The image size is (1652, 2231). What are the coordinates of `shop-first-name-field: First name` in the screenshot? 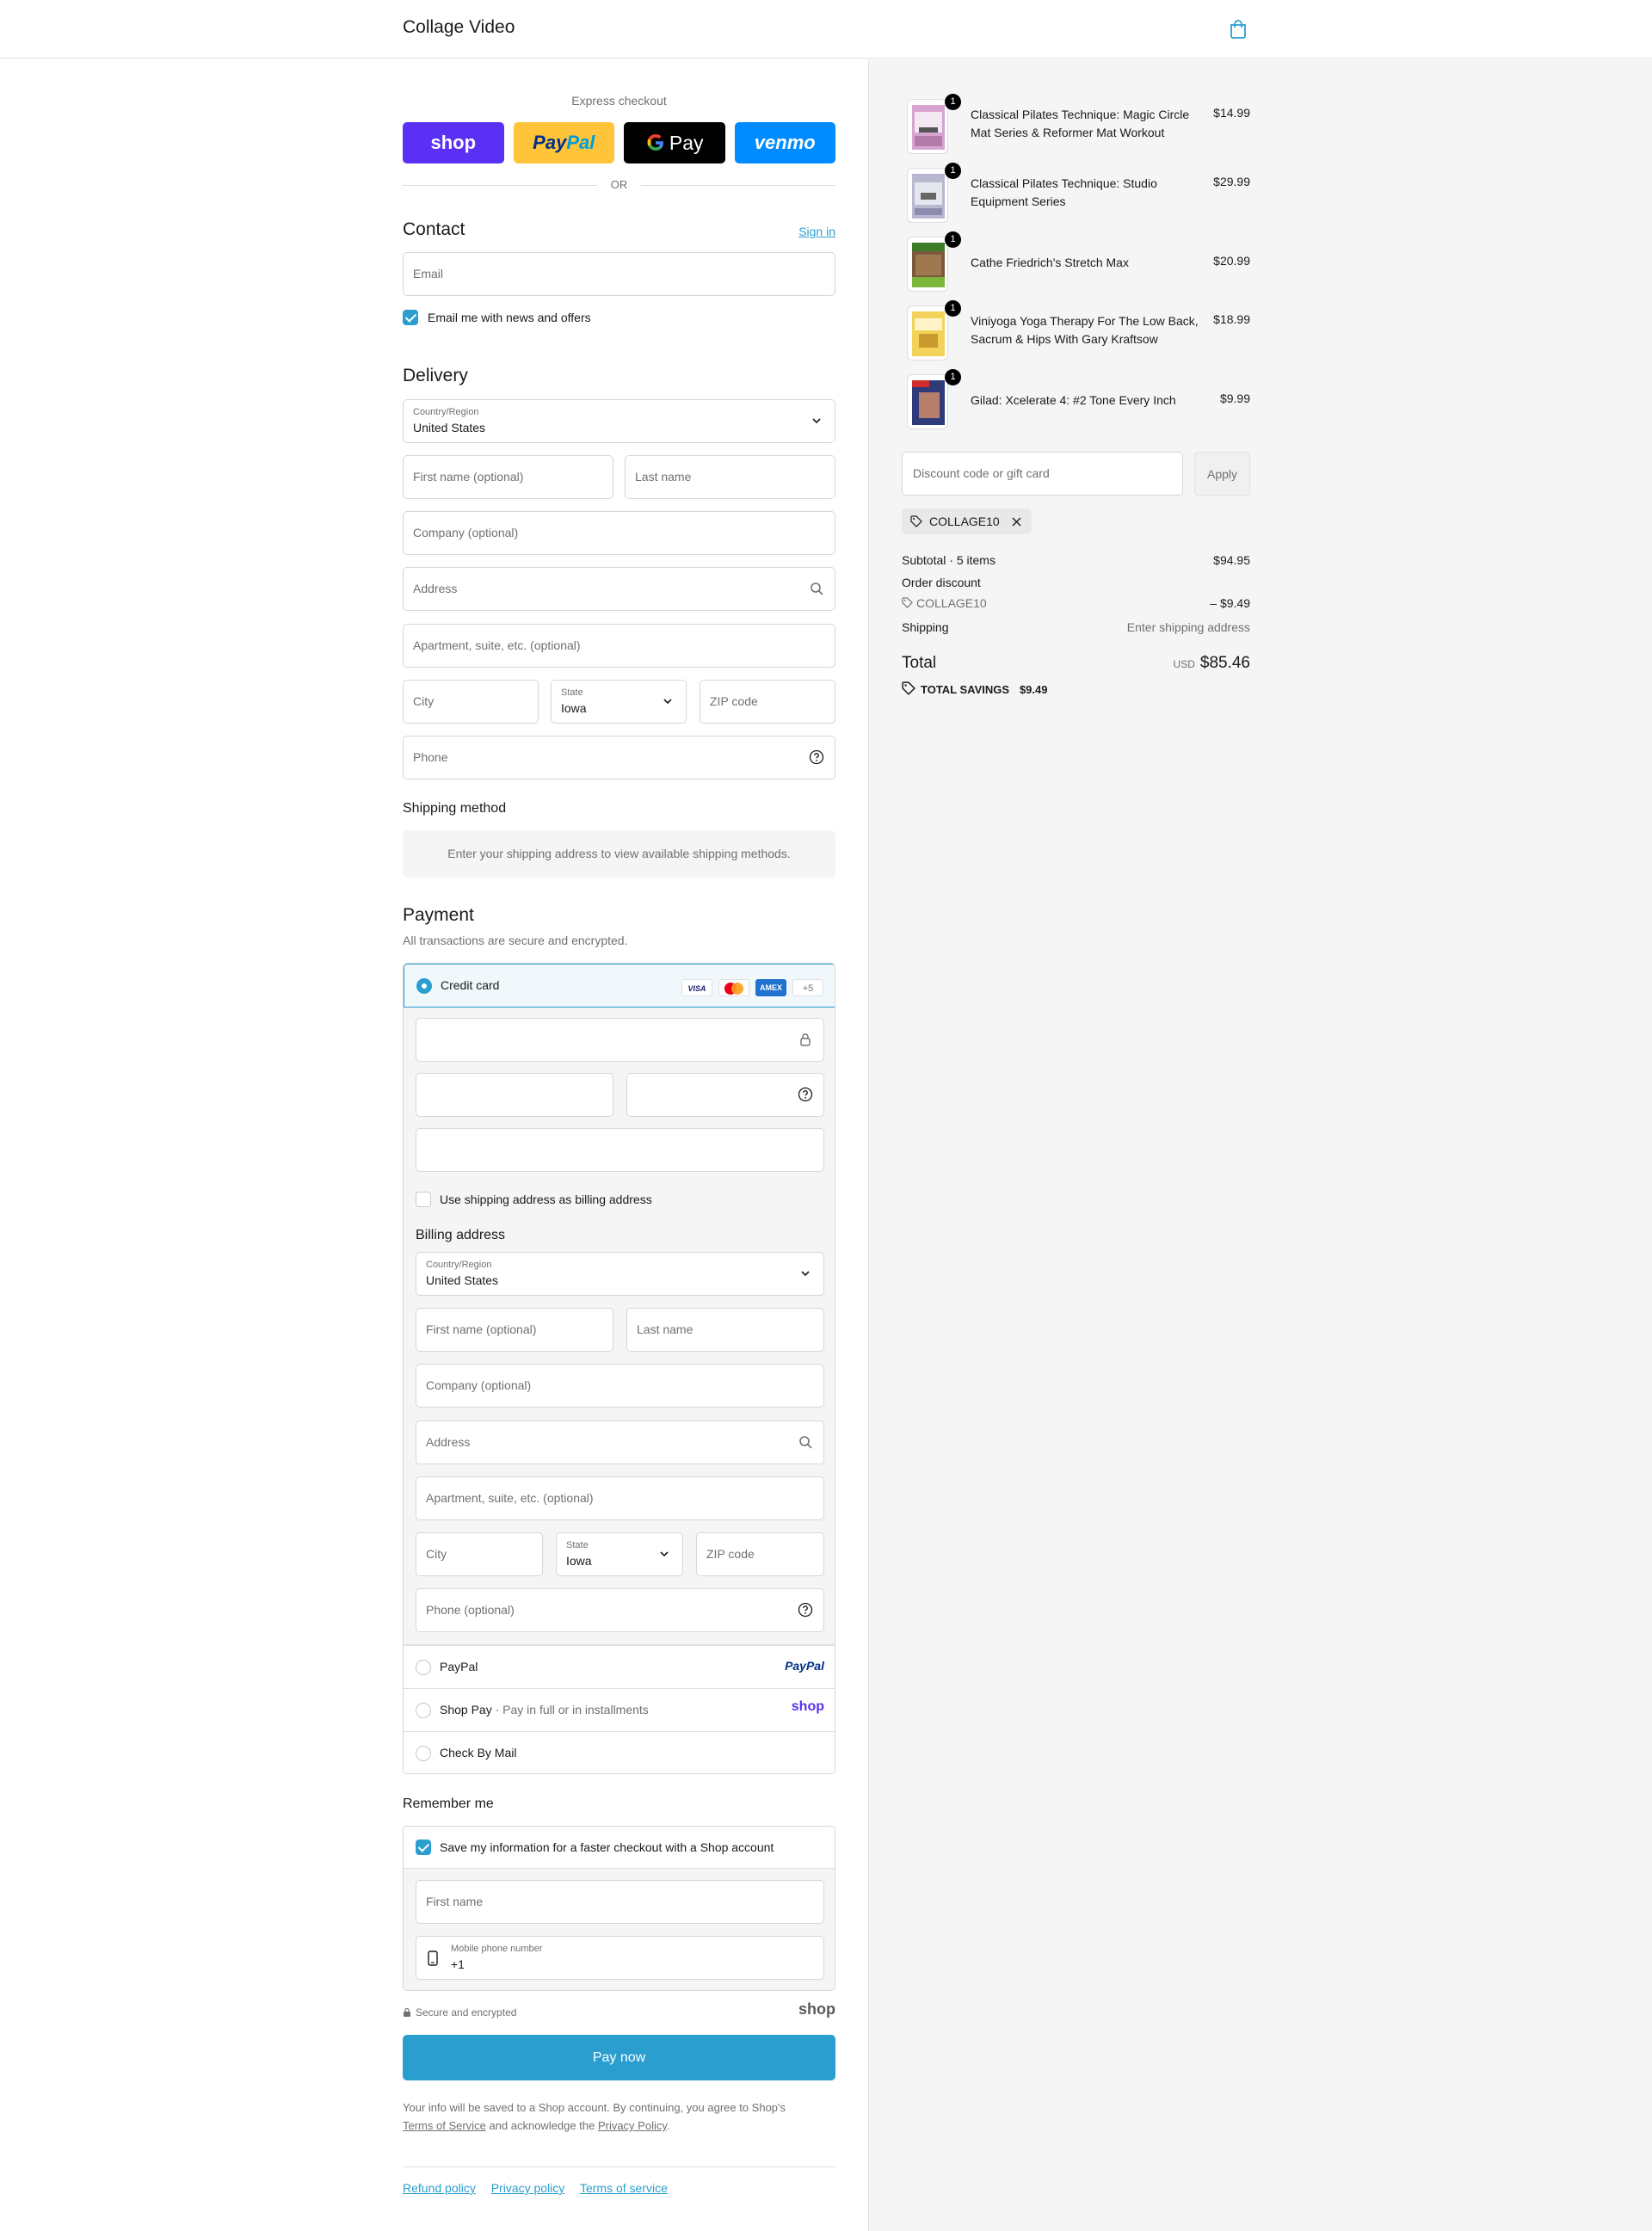 It's located at (620, 1902).